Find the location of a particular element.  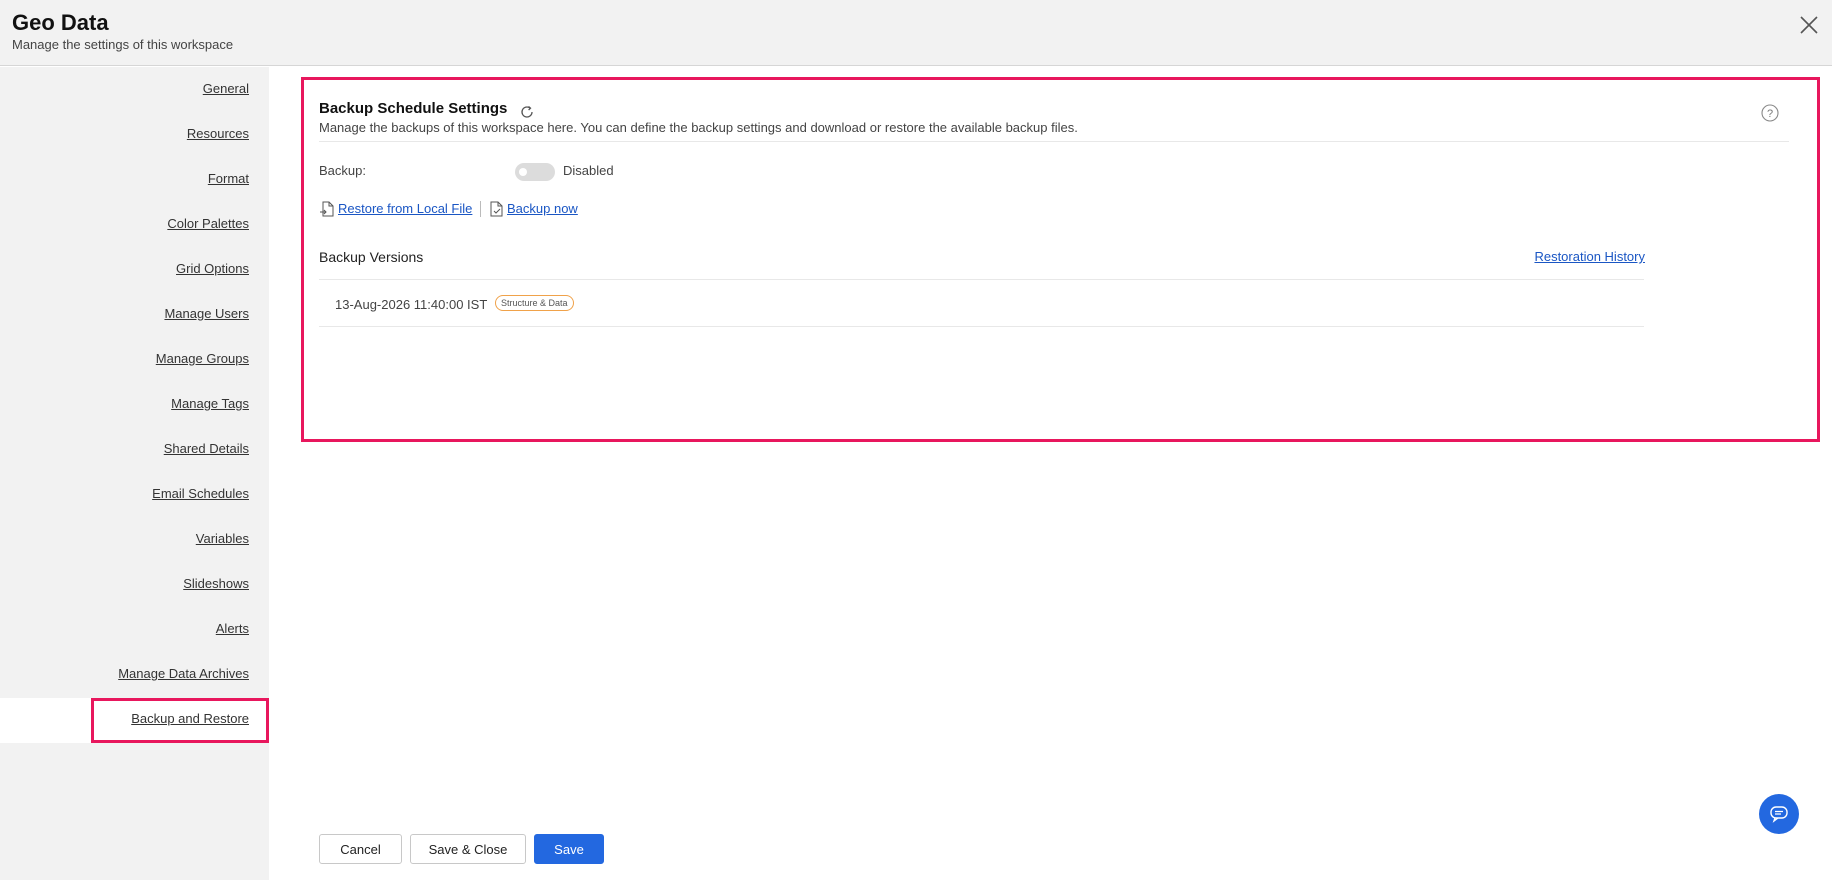

restore-from-local-file-link: Restore from Local File is located at coordinates (405, 208).